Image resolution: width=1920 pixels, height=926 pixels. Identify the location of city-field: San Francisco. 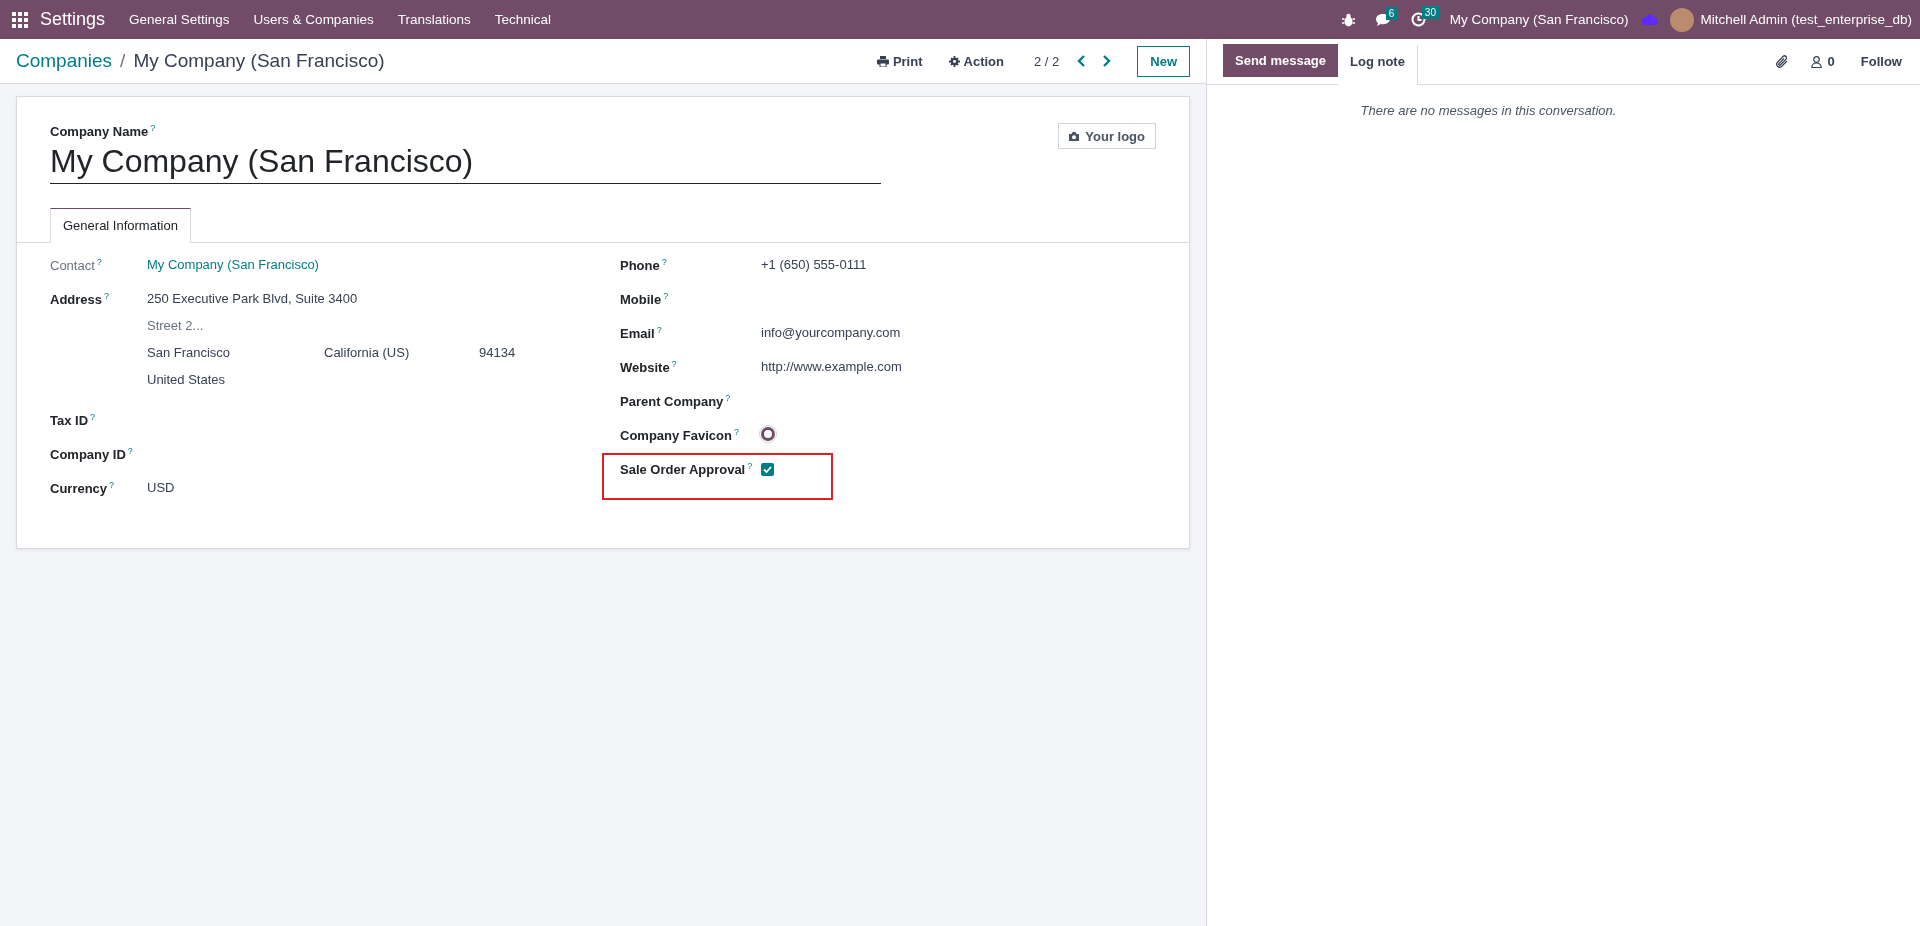
(235, 359).